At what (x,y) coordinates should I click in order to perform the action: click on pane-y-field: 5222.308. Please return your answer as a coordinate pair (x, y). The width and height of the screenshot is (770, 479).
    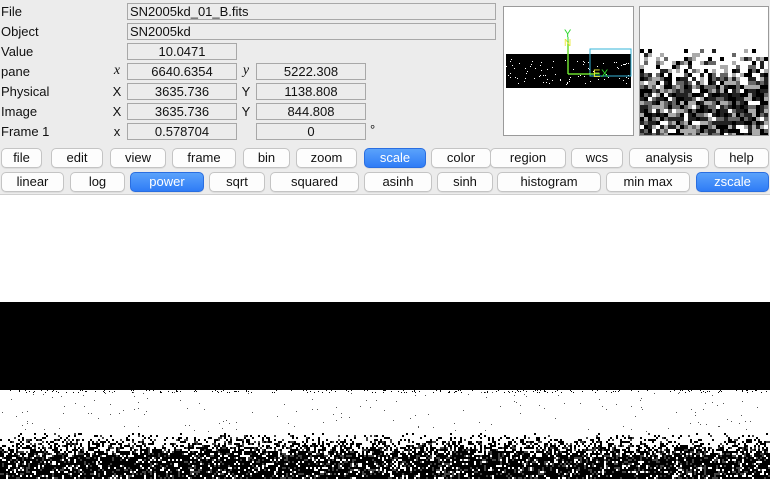
    Looking at the image, I should click on (311, 71).